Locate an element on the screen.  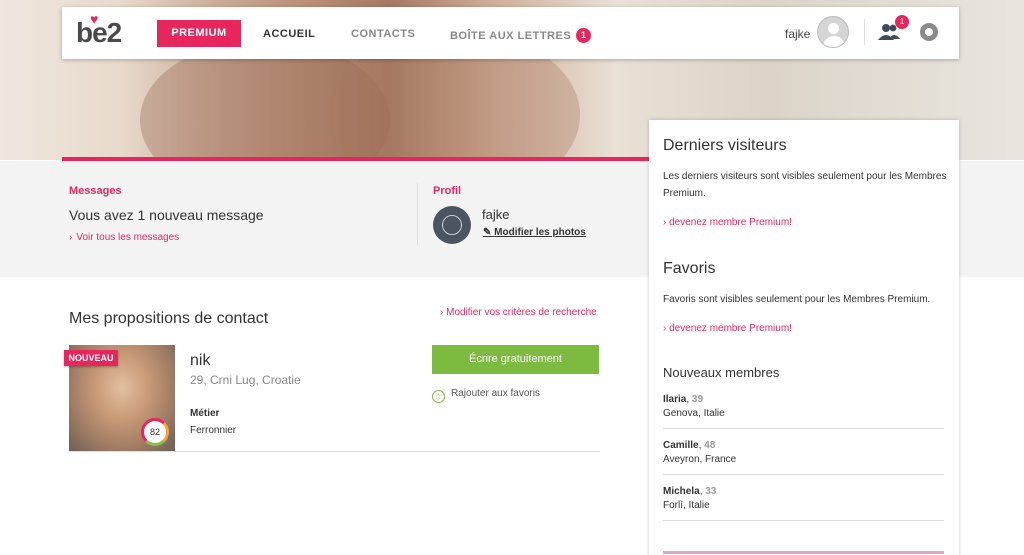
nav-mailbox: BOÎTE AUX LETTRES 1 is located at coordinates (521, 35).